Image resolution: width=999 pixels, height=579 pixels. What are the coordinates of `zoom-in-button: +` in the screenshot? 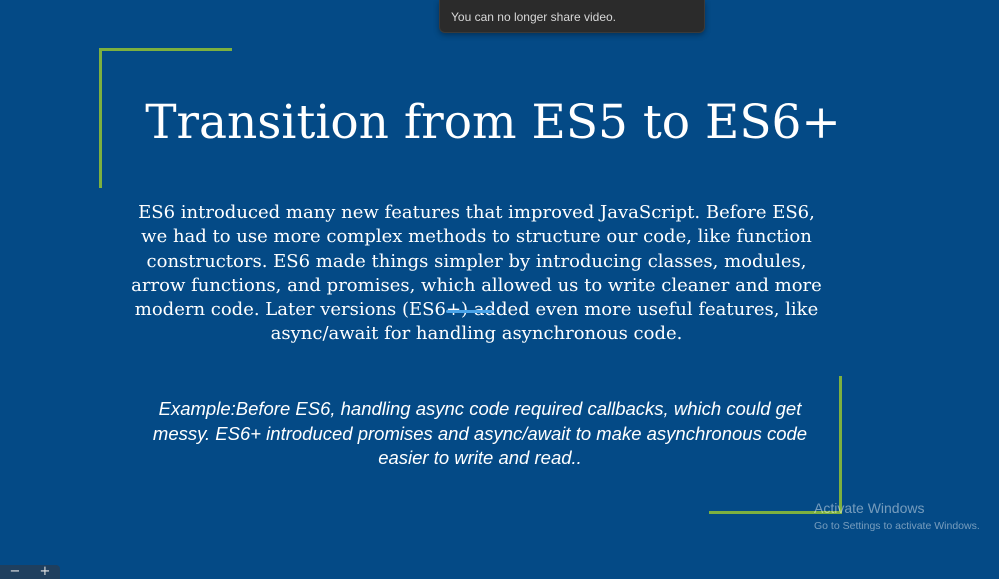 It's located at (45, 572).